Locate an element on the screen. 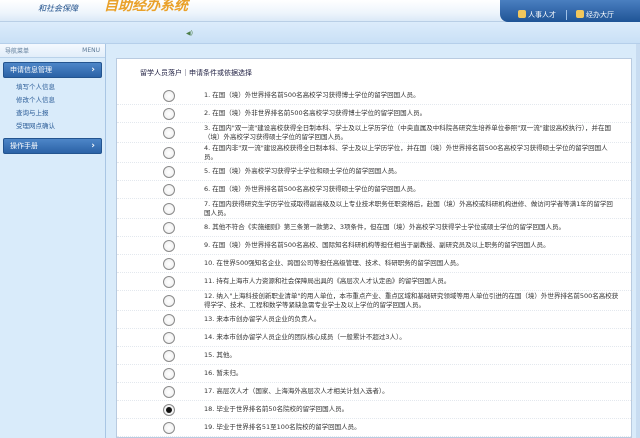 This screenshot has height=438, width=640. option-row: 6. 在国（境）外世界排名前500名高校学习获得硕士学位的留学回国人员。 is located at coordinates (375, 190).